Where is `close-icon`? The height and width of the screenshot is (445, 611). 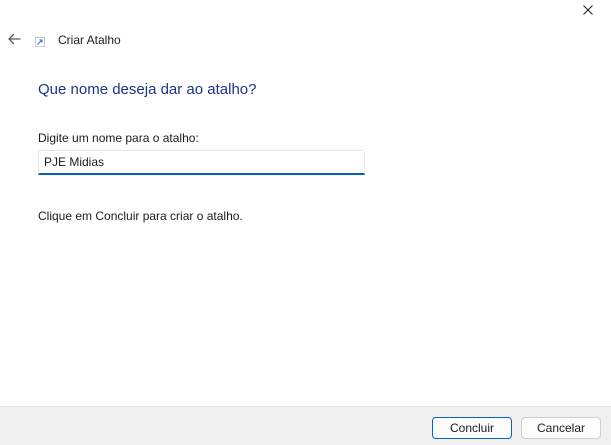
close-icon is located at coordinates (588, 10).